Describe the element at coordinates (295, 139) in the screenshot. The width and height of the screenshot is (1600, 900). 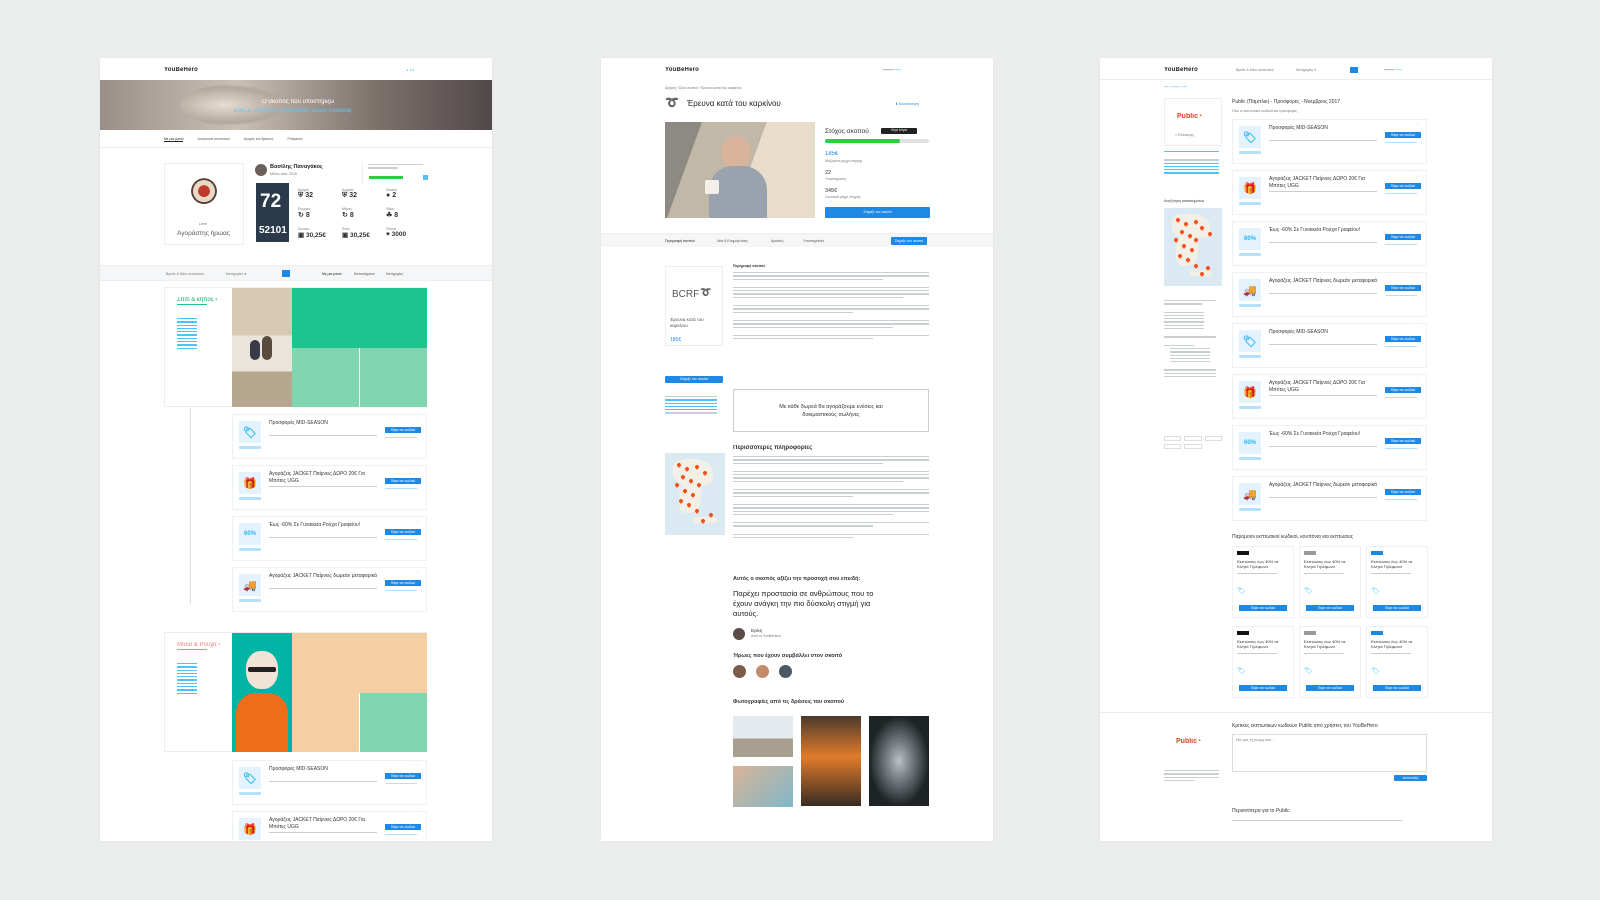
I see `tab-settings: Ρυθμίσεις` at that location.